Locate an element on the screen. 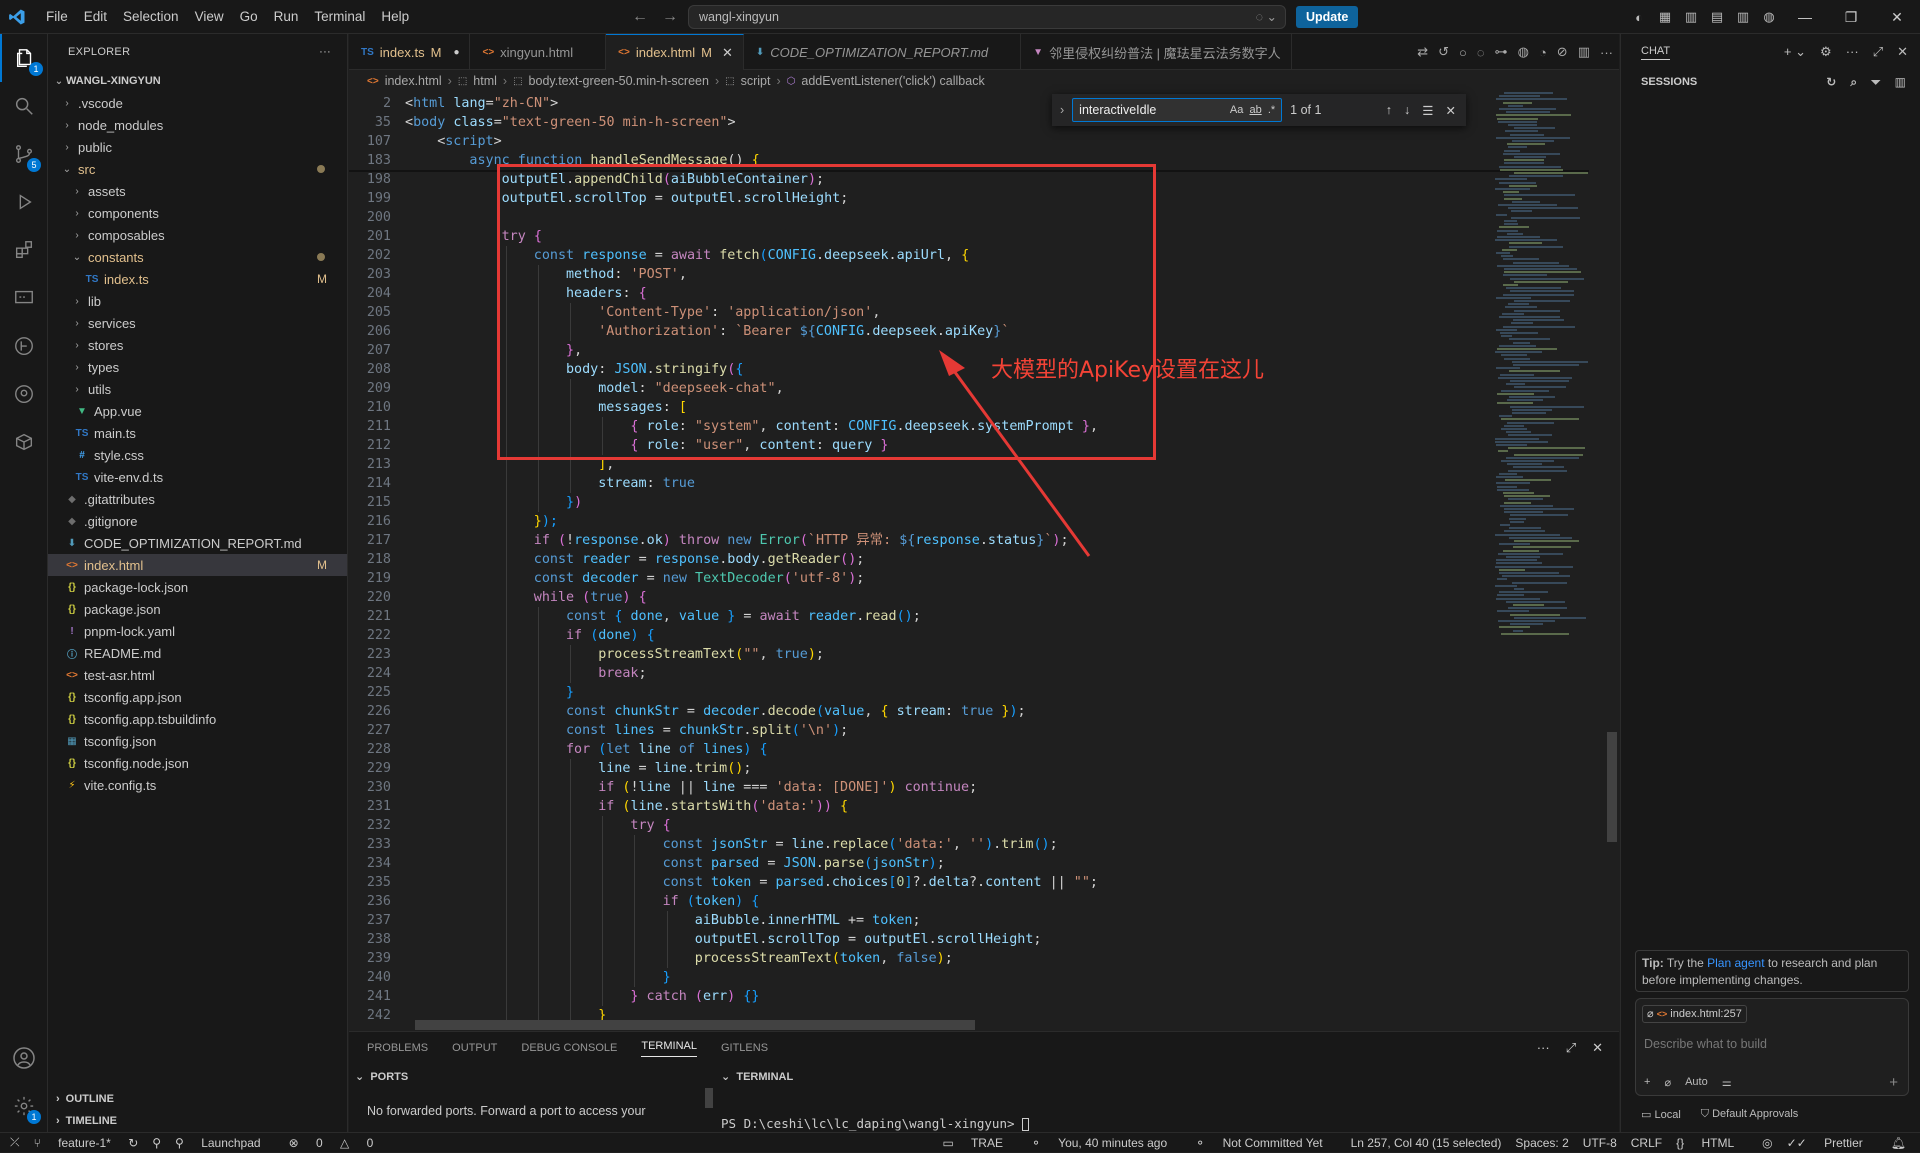  scrollbar-thumb is located at coordinates (1612, 787).